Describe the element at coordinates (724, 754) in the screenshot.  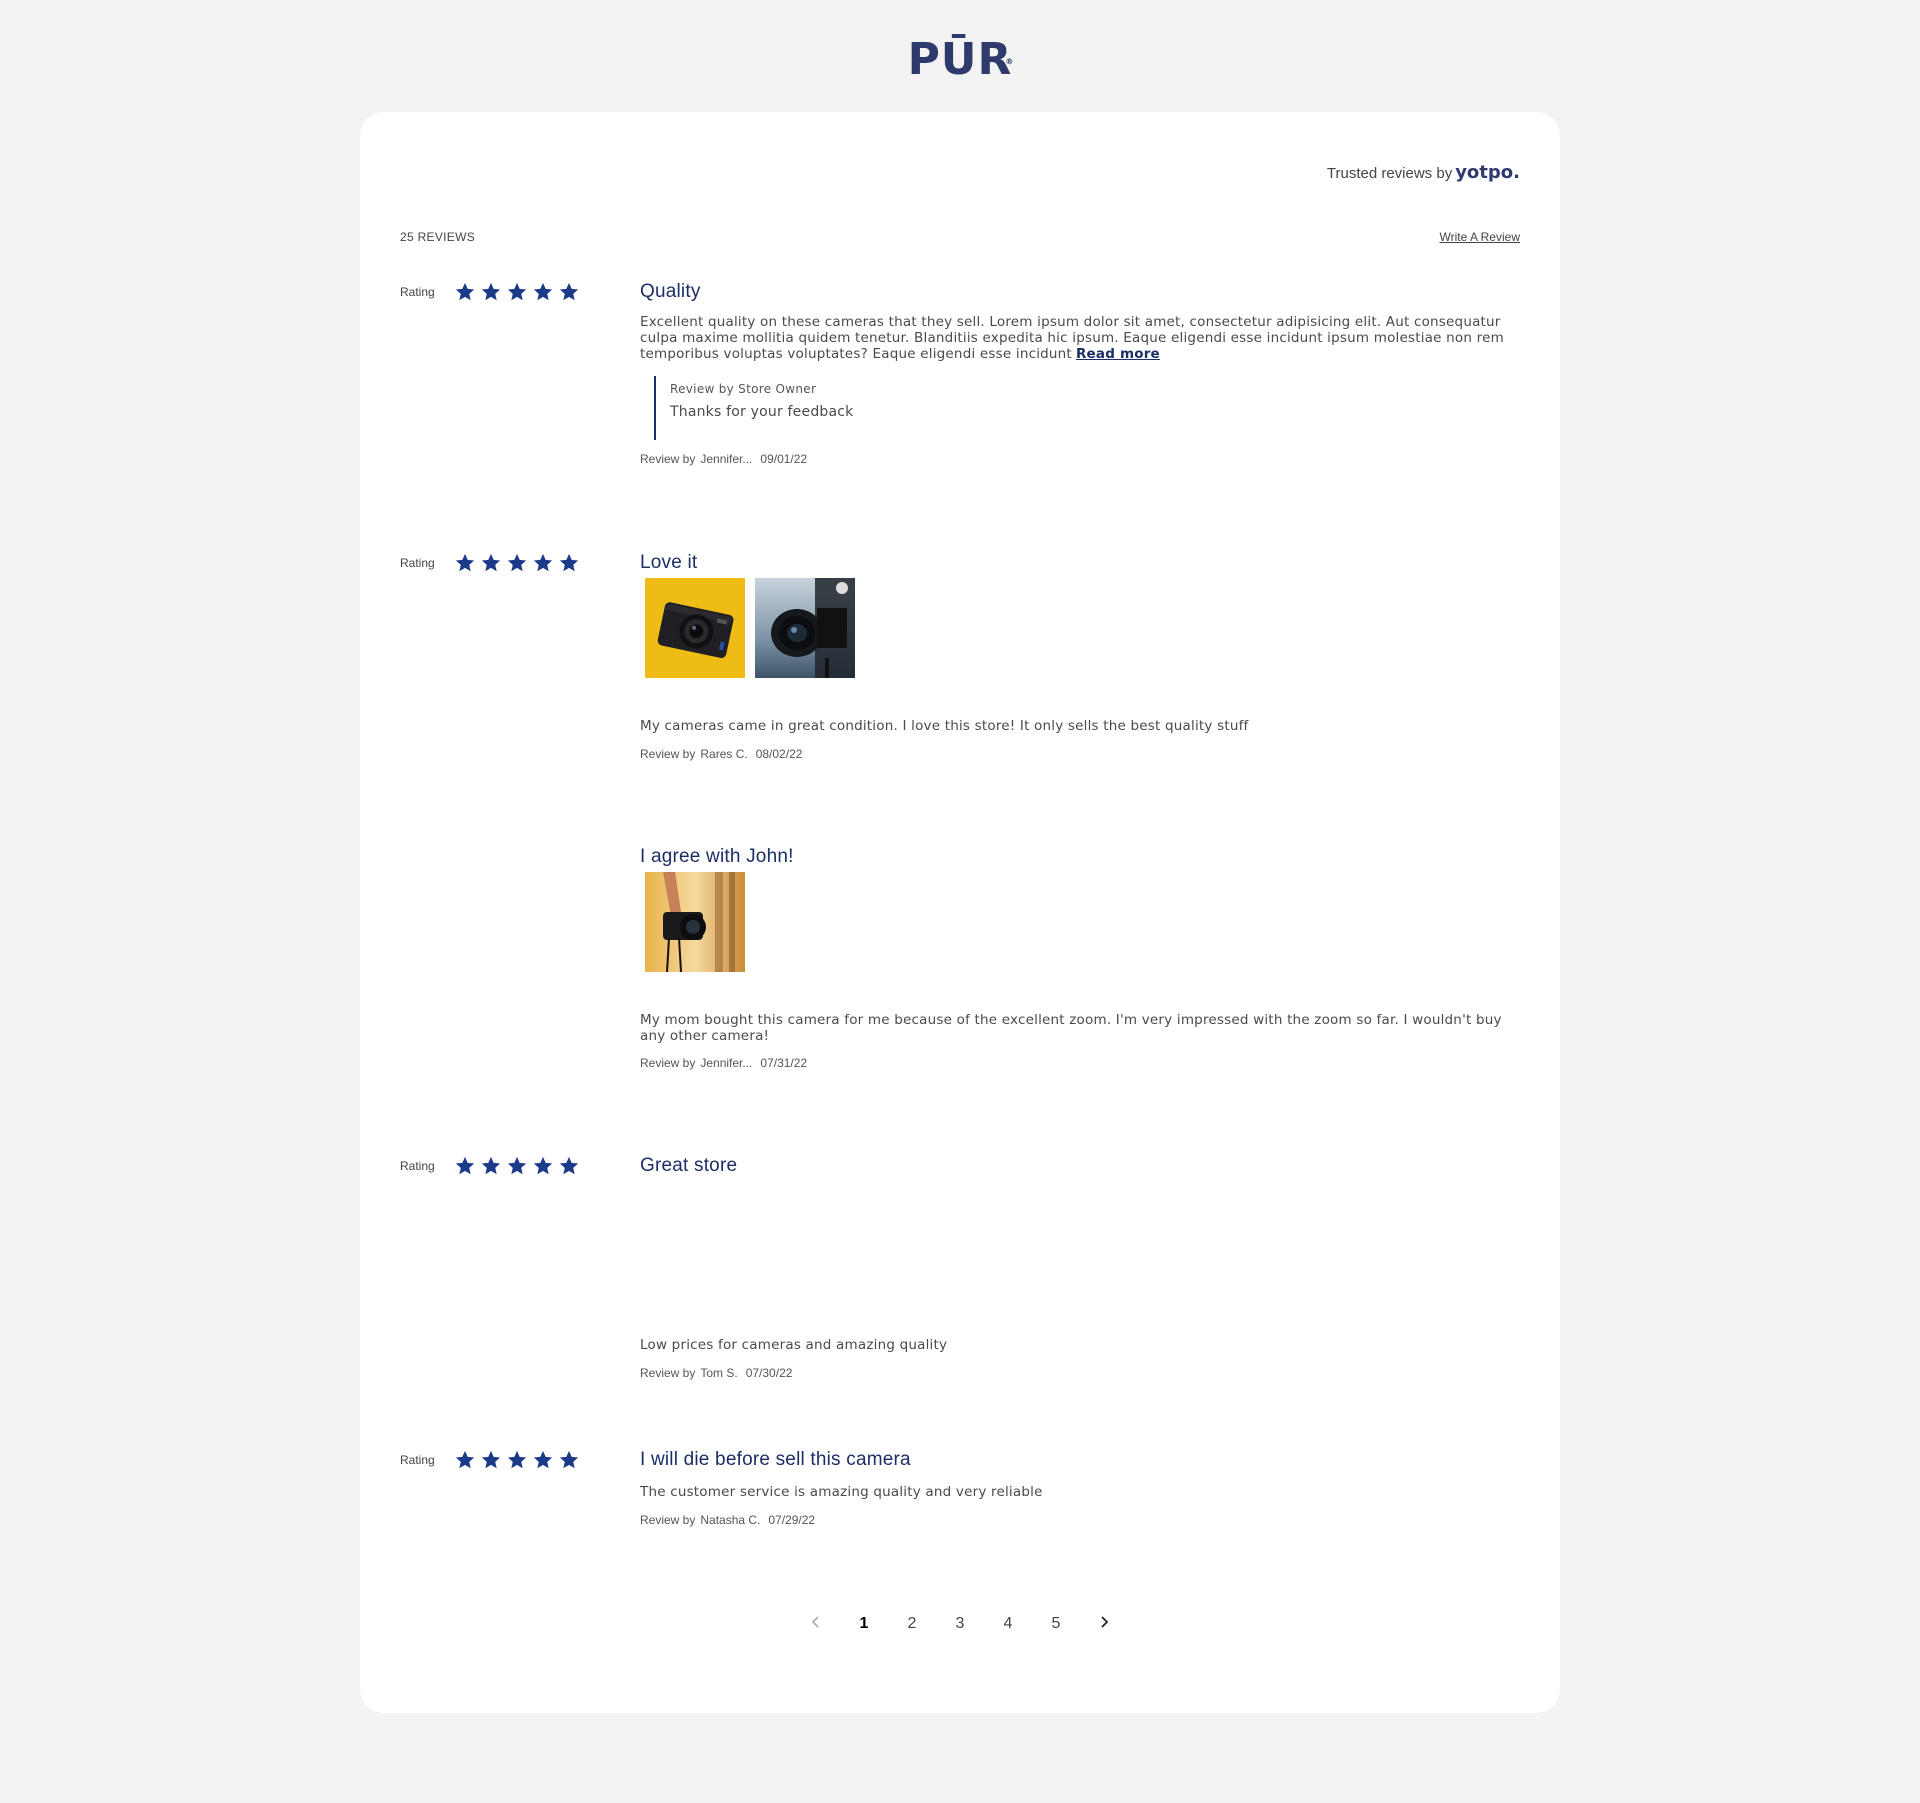
I see `review-author: Rares C.` at that location.